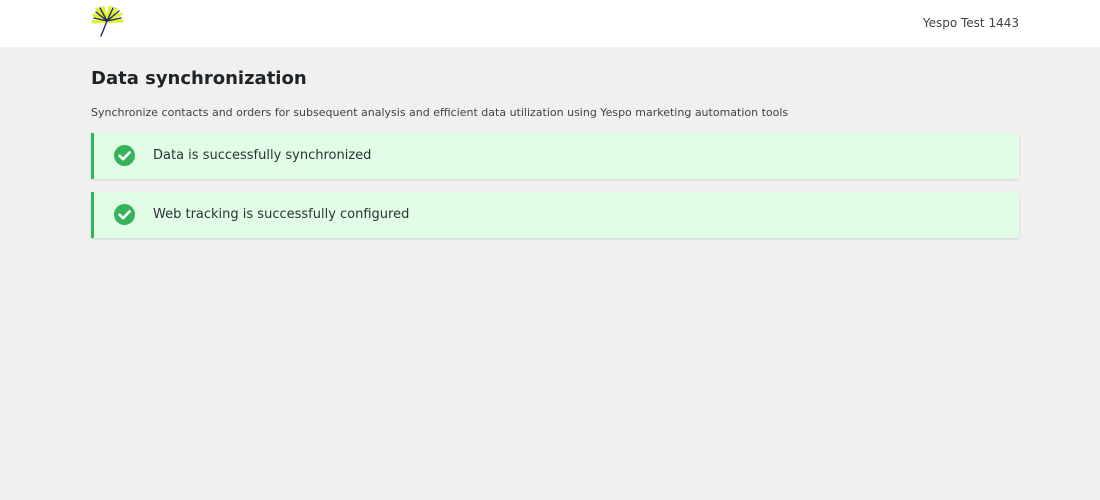 The image size is (1100, 500). What do you see at coordinates (281, 214) in the screenshot?
I see `notice-text: Web tracking is successfully configured` at bounding box center [281, 214].